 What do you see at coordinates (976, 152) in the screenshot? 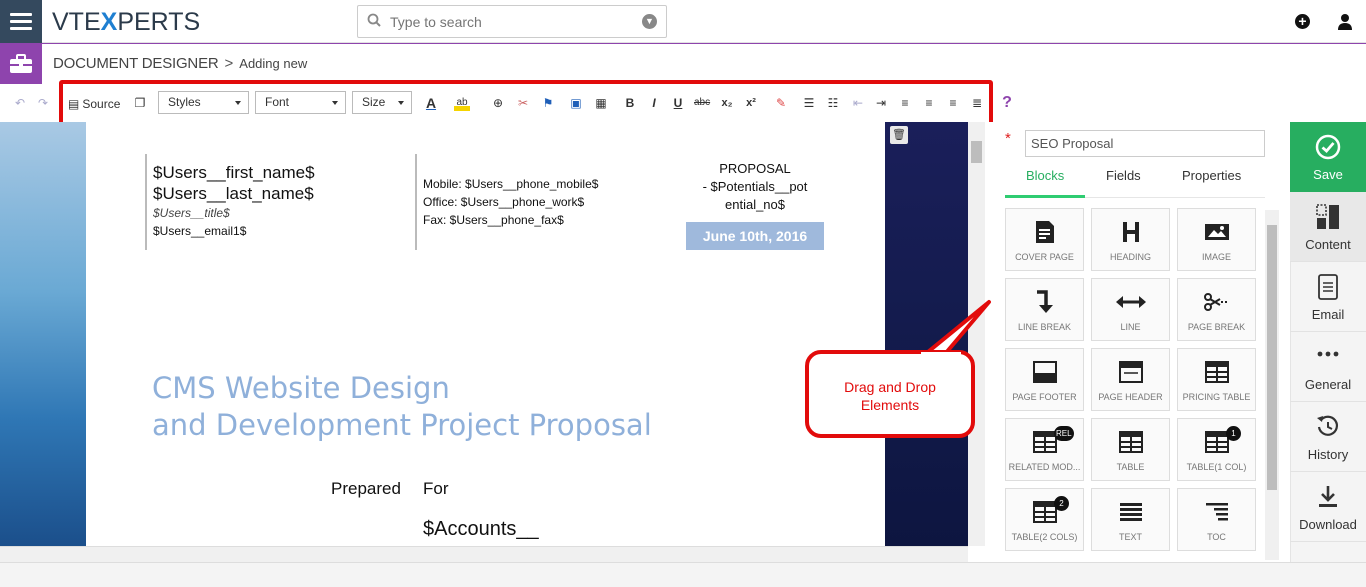
I see `canvas-scroll-thumb` at bounding box center [976, 152].